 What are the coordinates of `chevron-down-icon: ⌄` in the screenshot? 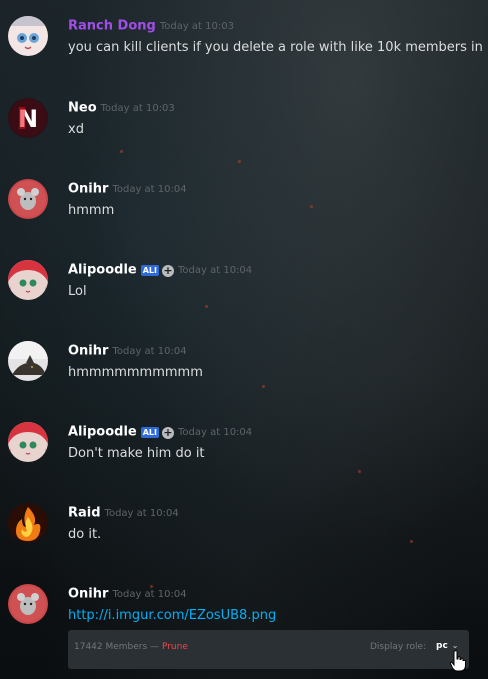 It's located at (455, 645).